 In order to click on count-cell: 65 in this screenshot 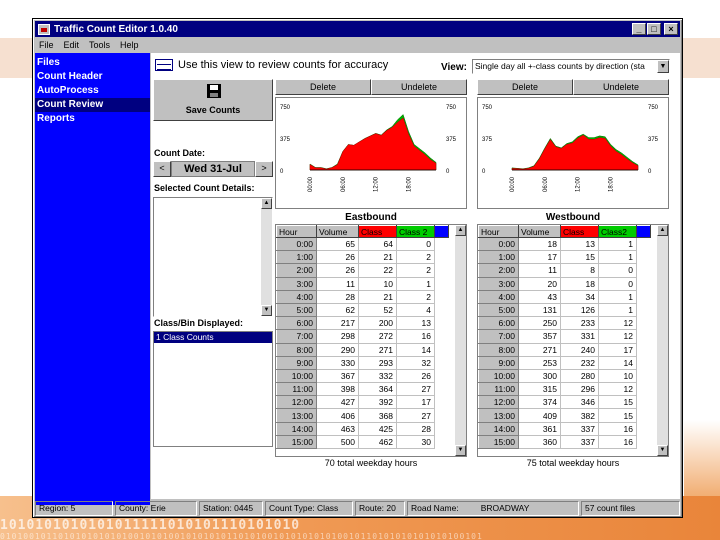, I will do `click(337, 244)`.